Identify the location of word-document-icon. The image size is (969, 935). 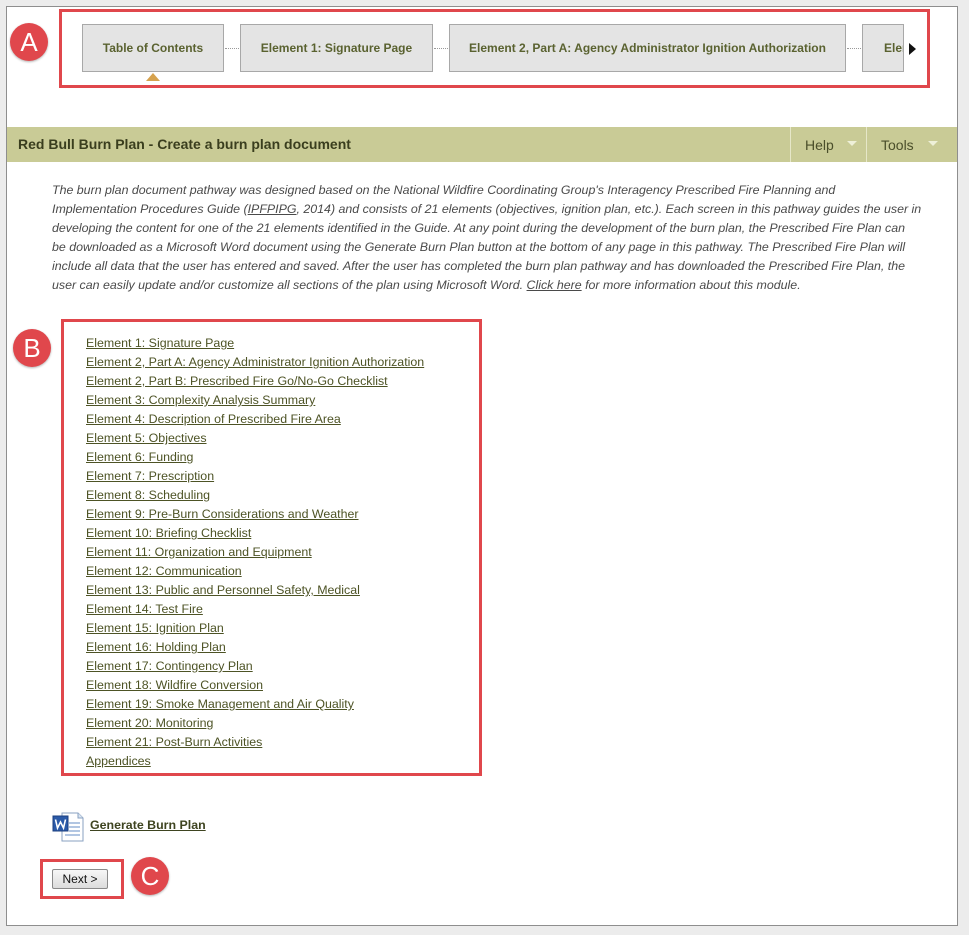
(68, 827).